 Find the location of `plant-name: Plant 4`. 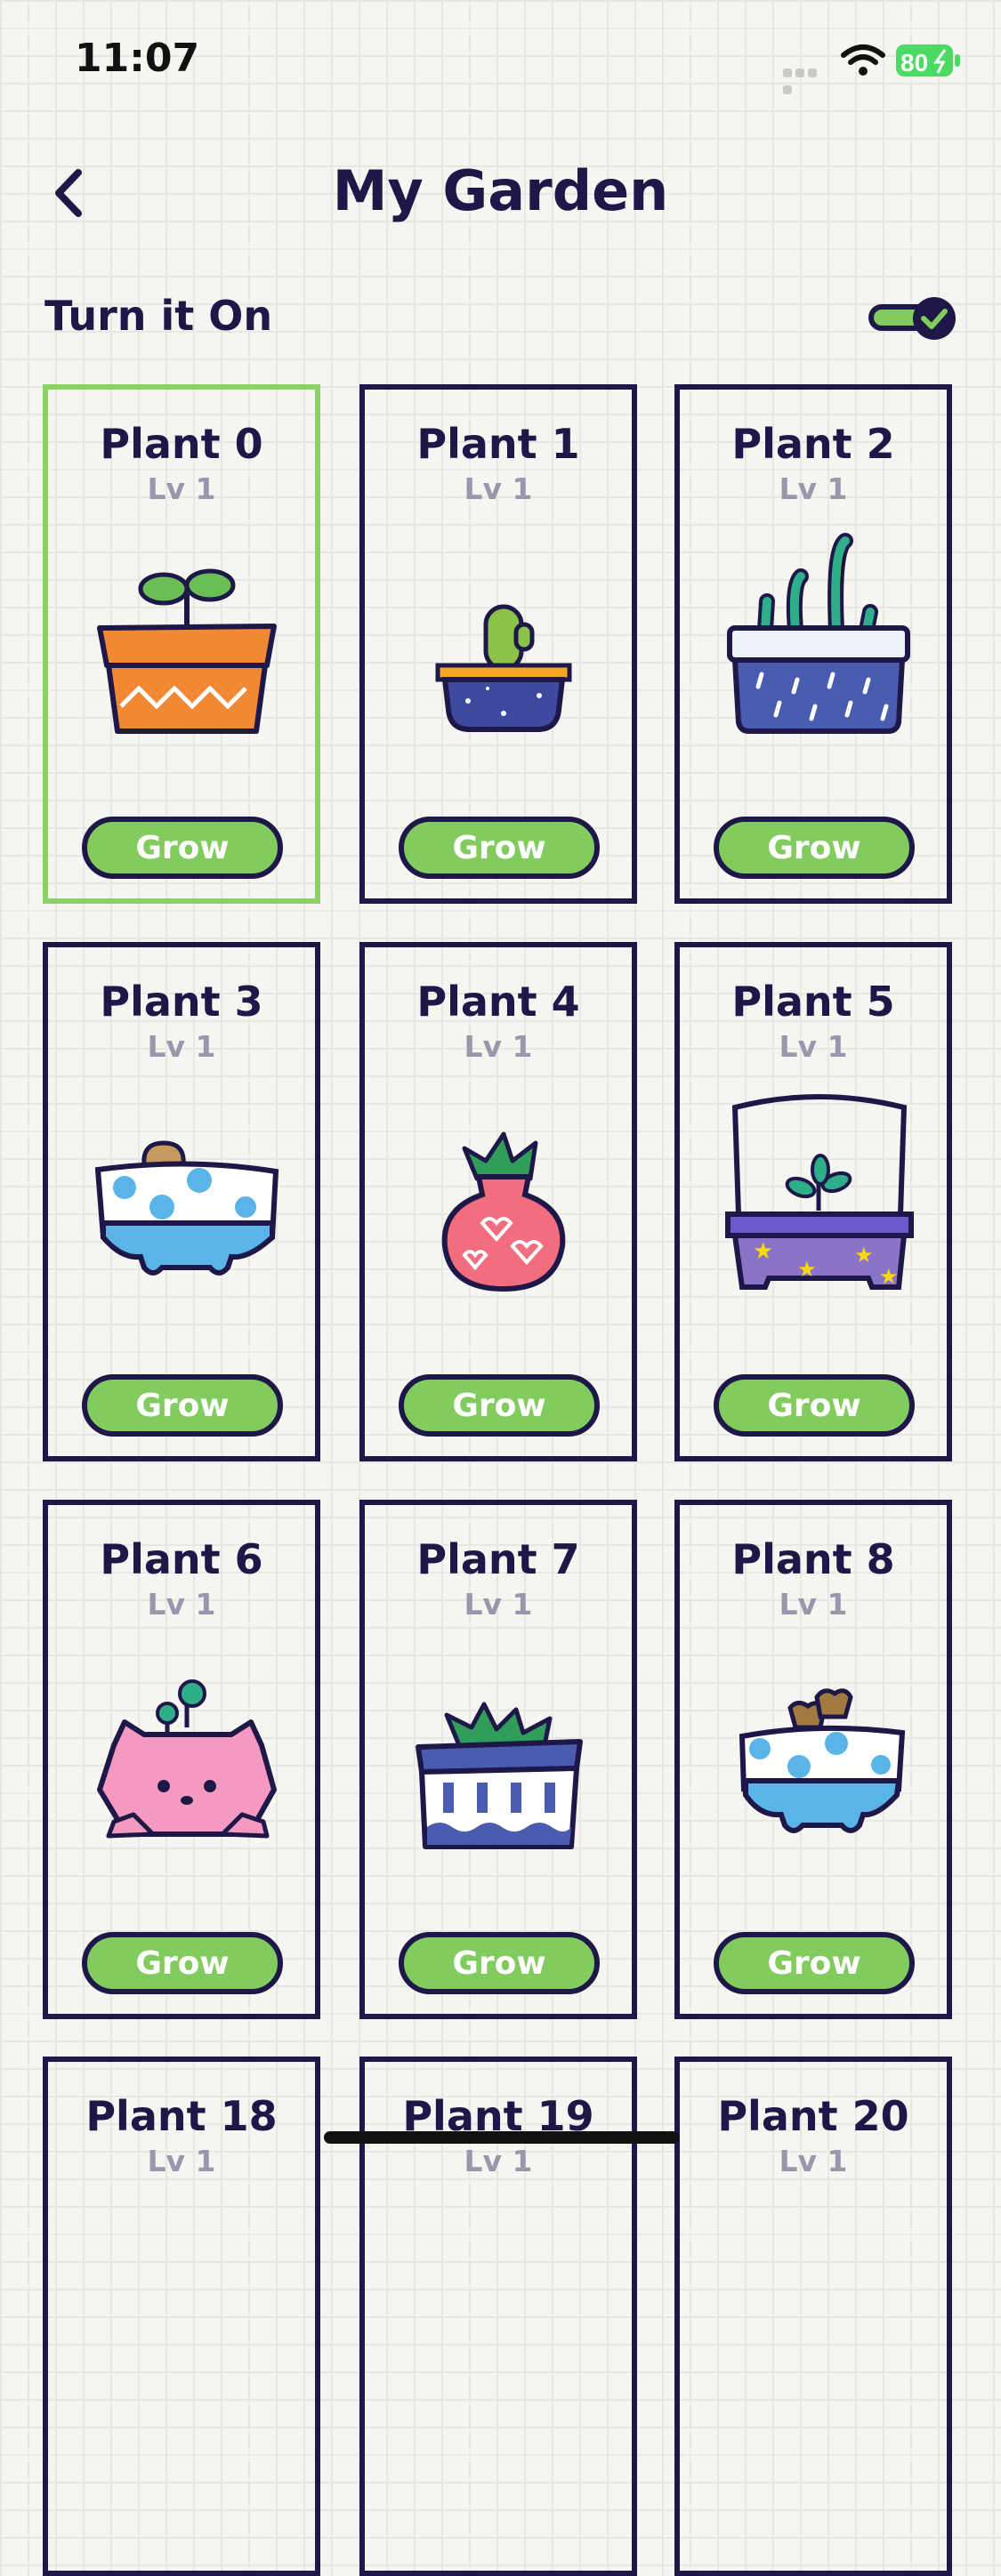

plant-name: Plant 4 is located at coordinates (498, 1002).